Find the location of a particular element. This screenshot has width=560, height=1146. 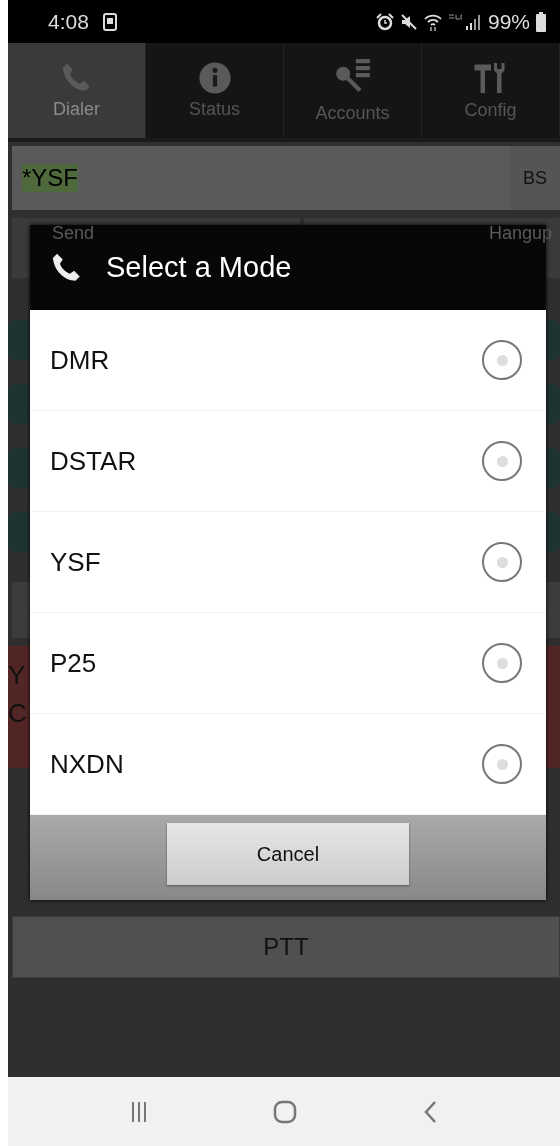

option-label: P25 is located at coordinates (73, 663).